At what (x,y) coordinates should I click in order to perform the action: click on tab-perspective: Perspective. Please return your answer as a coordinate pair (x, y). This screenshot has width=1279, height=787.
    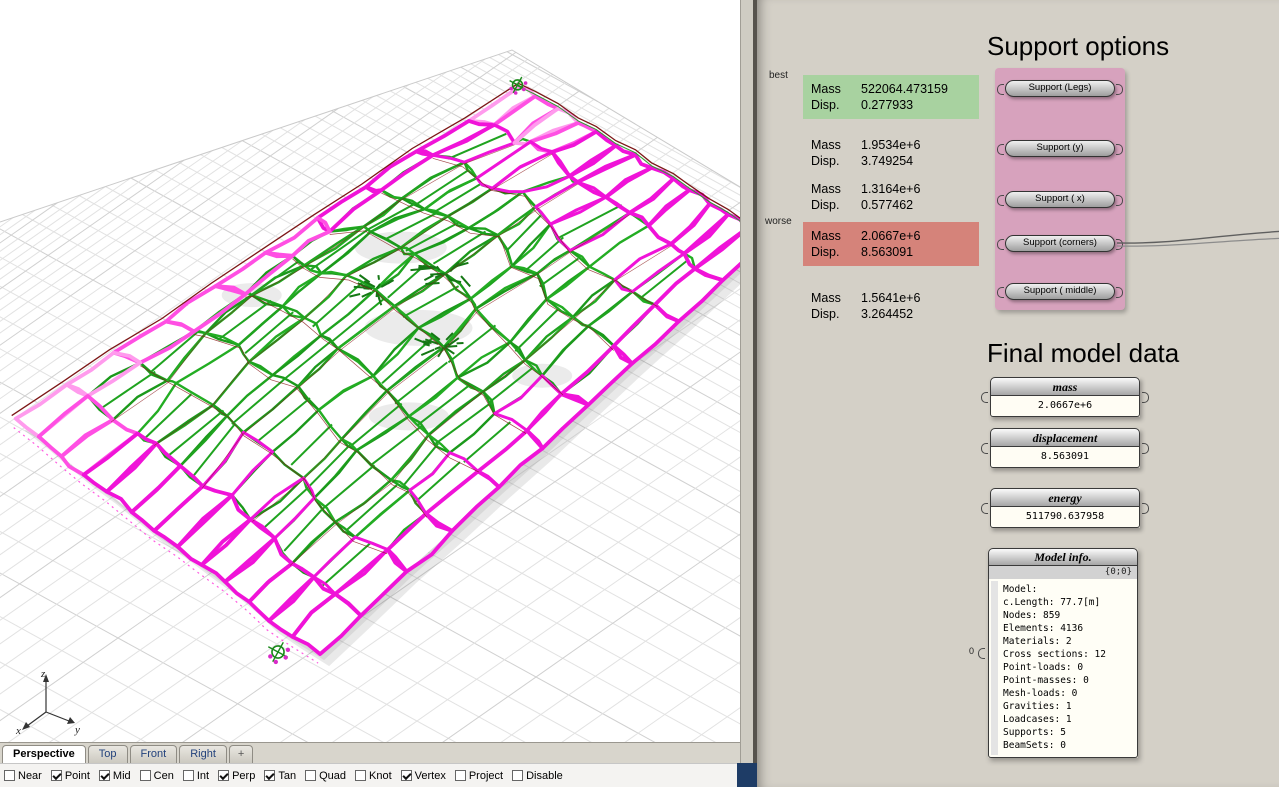
    Looking at the image, I should click on (44, 754).